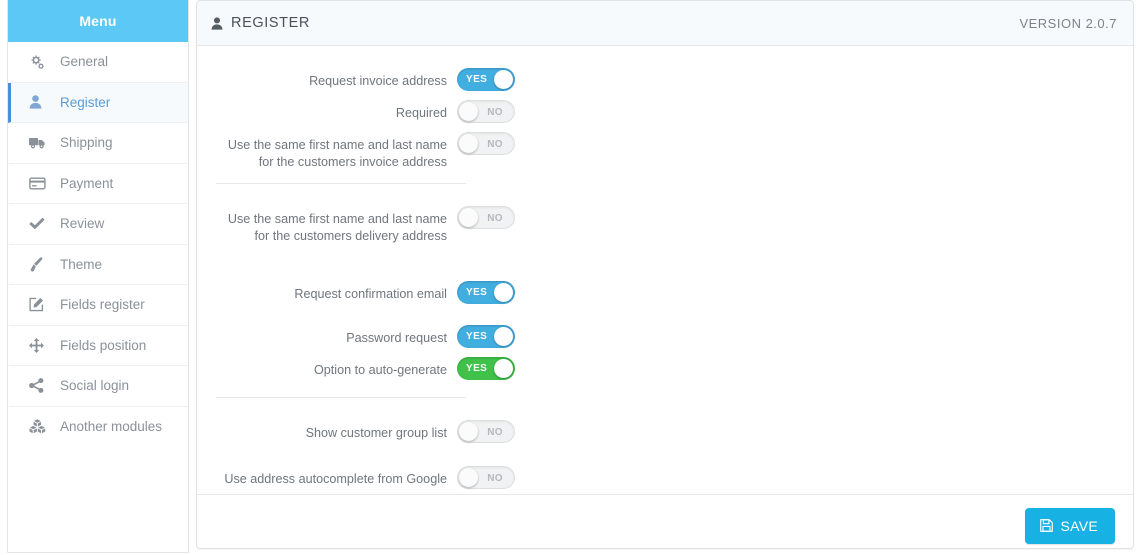 The width and height of the screenshot is (1141, 555). Describe the element at coordinates (40, 386) in the screenshot. I see `share-icon` at that location.